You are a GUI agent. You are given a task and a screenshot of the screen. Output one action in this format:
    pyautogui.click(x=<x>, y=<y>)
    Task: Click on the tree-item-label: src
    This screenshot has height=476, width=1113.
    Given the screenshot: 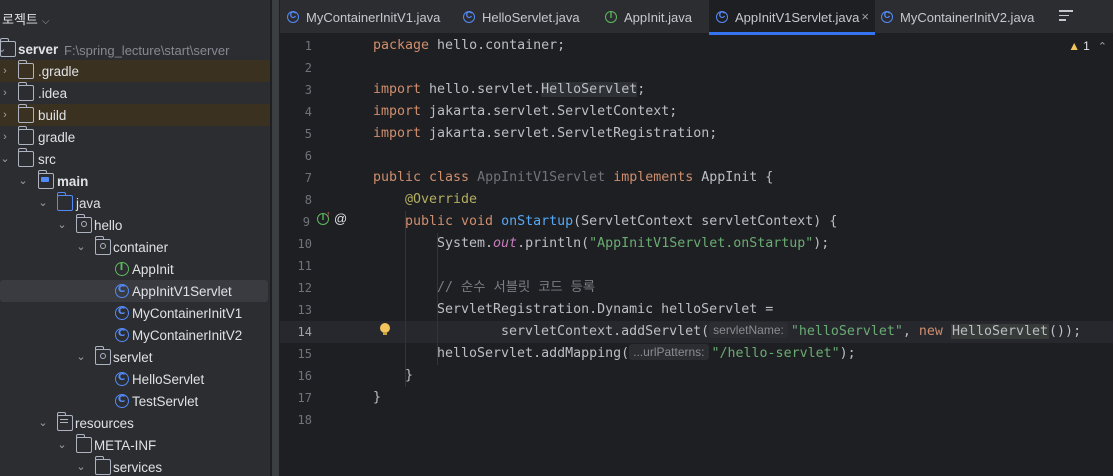 What is the action you would take?
    pyautogui.click(x=47, y=159)
    